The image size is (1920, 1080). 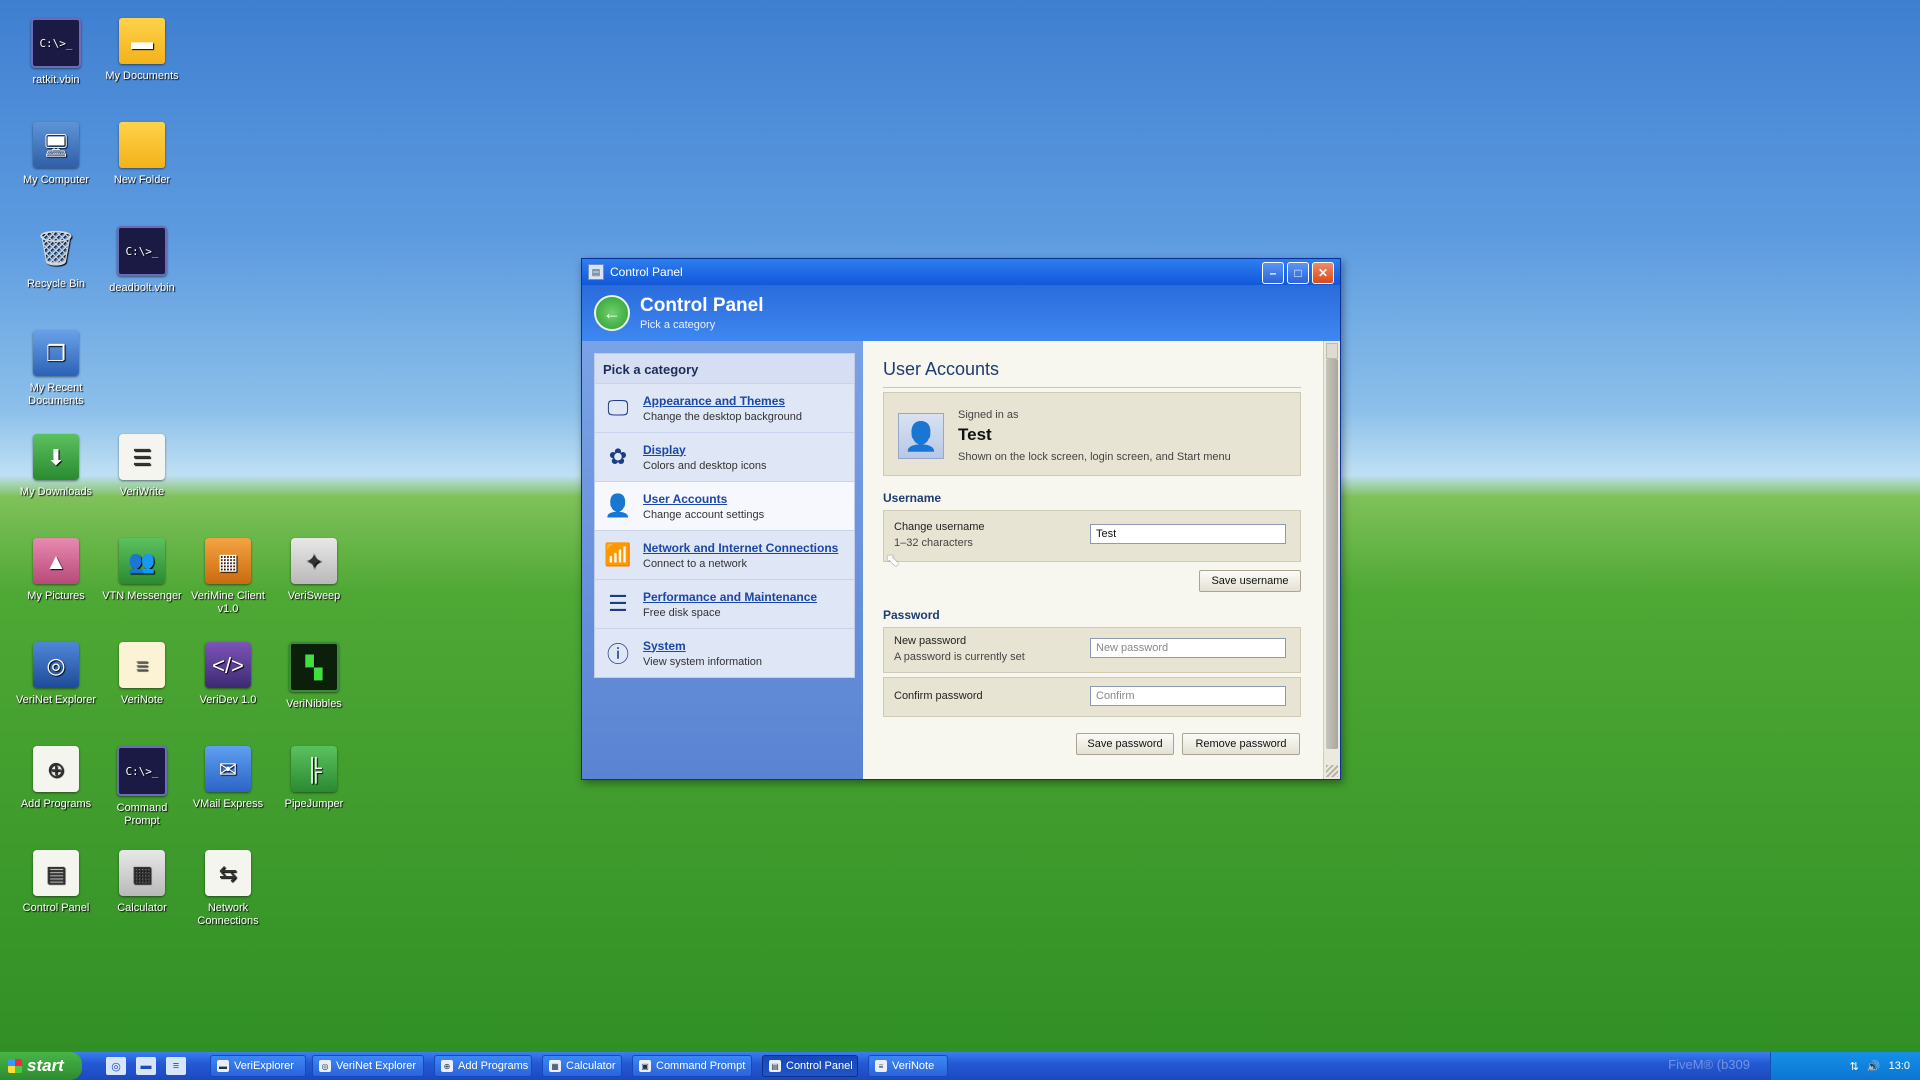 I want to click on desktop-icon-label: VeriMine Client v1.0, so click(x=228, y=602).